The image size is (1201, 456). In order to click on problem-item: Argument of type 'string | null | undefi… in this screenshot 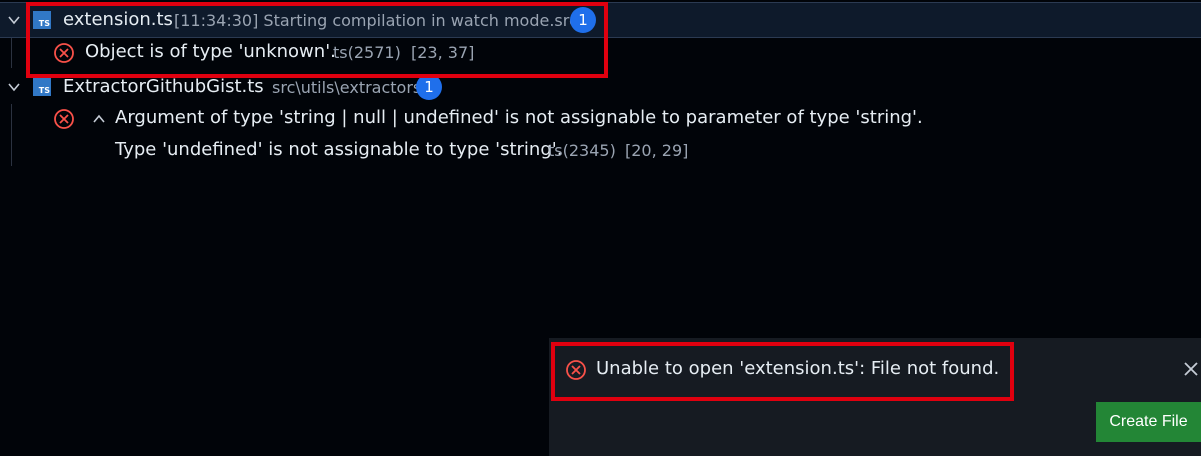, I will do `click(600, 119)`.